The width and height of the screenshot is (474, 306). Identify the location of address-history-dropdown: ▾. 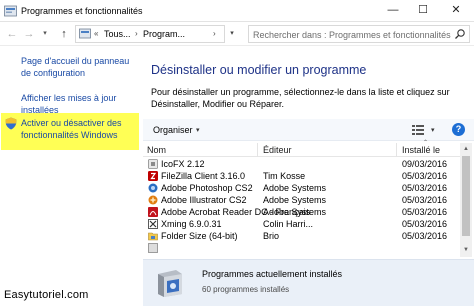
(232, 34).